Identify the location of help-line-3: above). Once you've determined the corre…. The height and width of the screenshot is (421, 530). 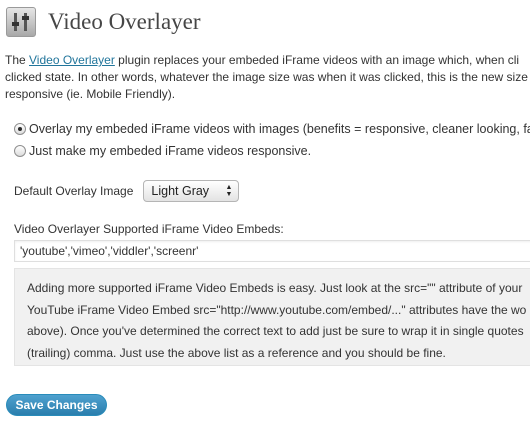
(275, 331).